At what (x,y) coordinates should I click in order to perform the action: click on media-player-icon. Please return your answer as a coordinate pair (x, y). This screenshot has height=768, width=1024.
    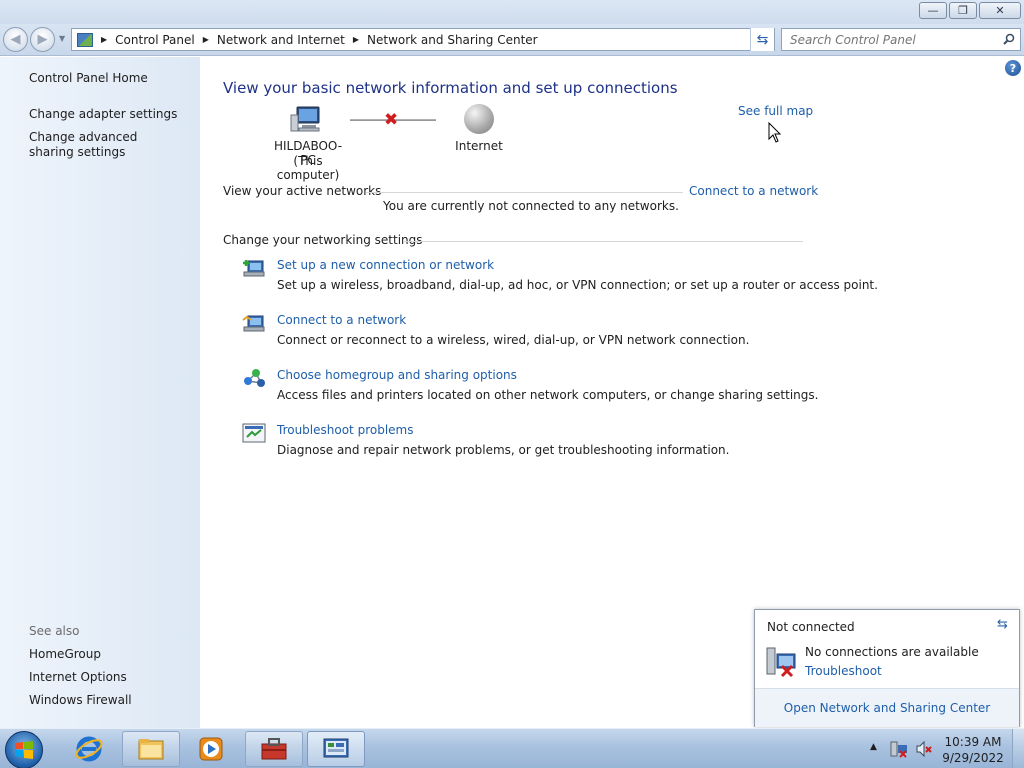
    Looking at the image, I should click on (211, 749).